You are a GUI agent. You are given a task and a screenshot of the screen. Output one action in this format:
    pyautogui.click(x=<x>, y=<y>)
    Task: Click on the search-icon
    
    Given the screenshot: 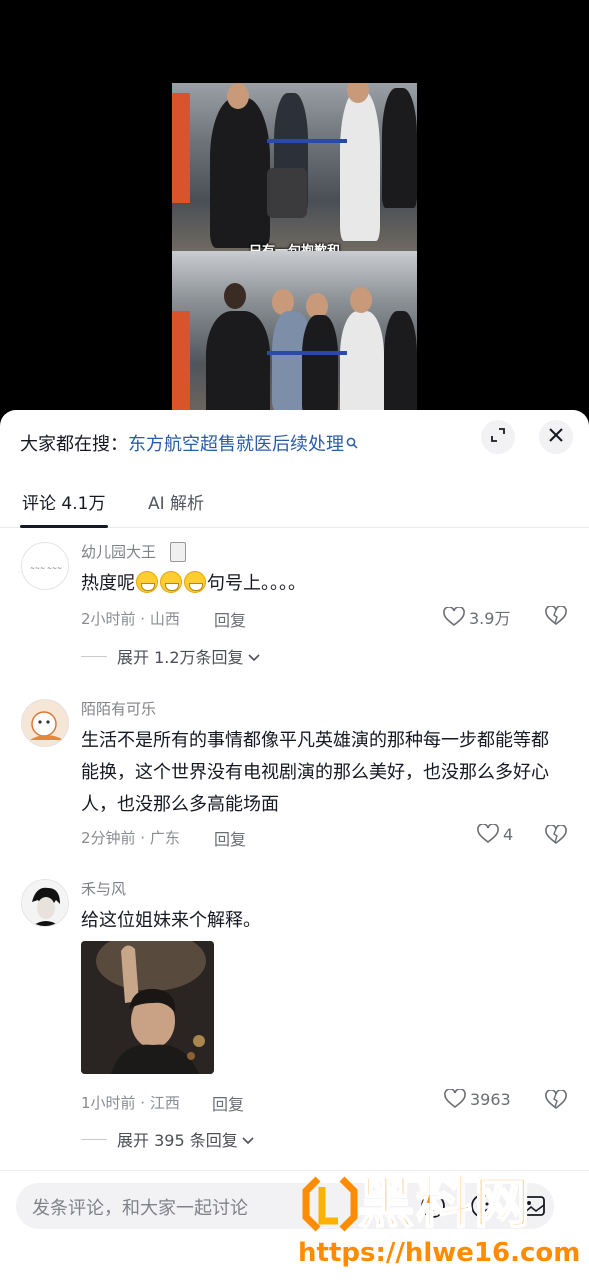 What is the action you would take?
    pyautogui.click(x=352, y=441)
    